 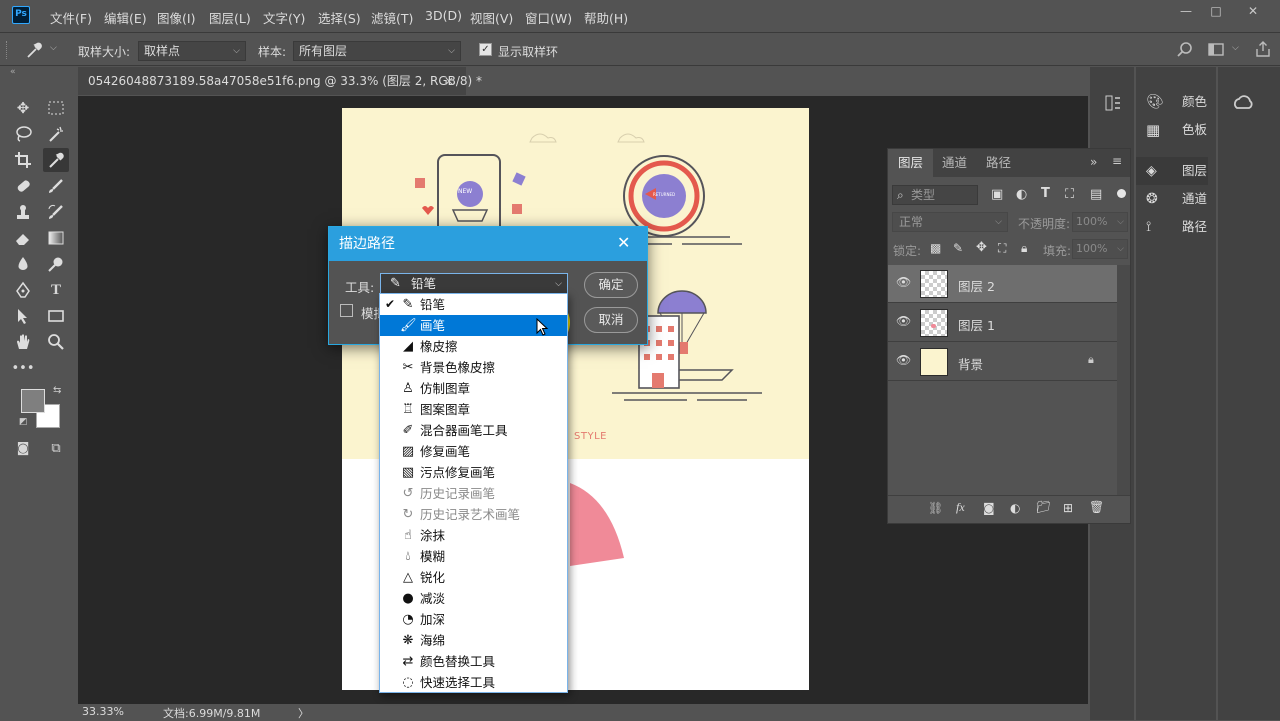 What do you see at coordinates (473, 388) in the screenshot?
I see `dropdown-item: ♙ 仿制图章` at bounding box center [473, 388].